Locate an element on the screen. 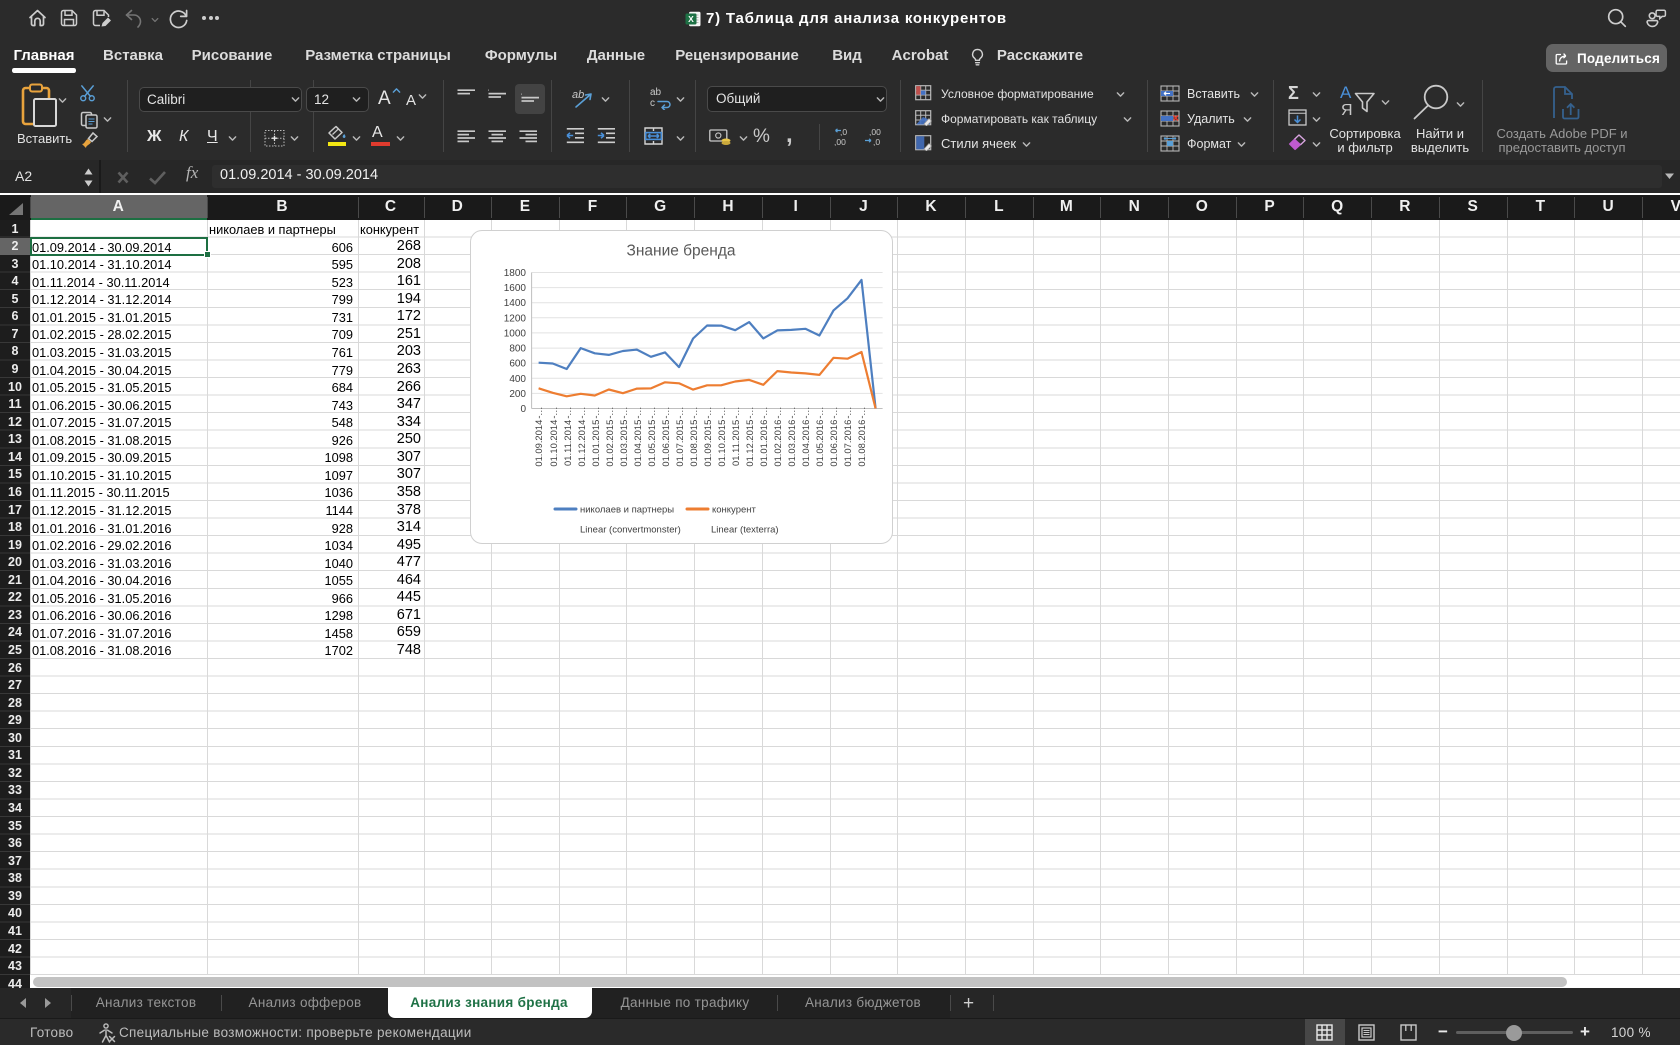 This screenshot has width=1680, height=1045. svg-text: 1800 is located at coordinates (515, 273).